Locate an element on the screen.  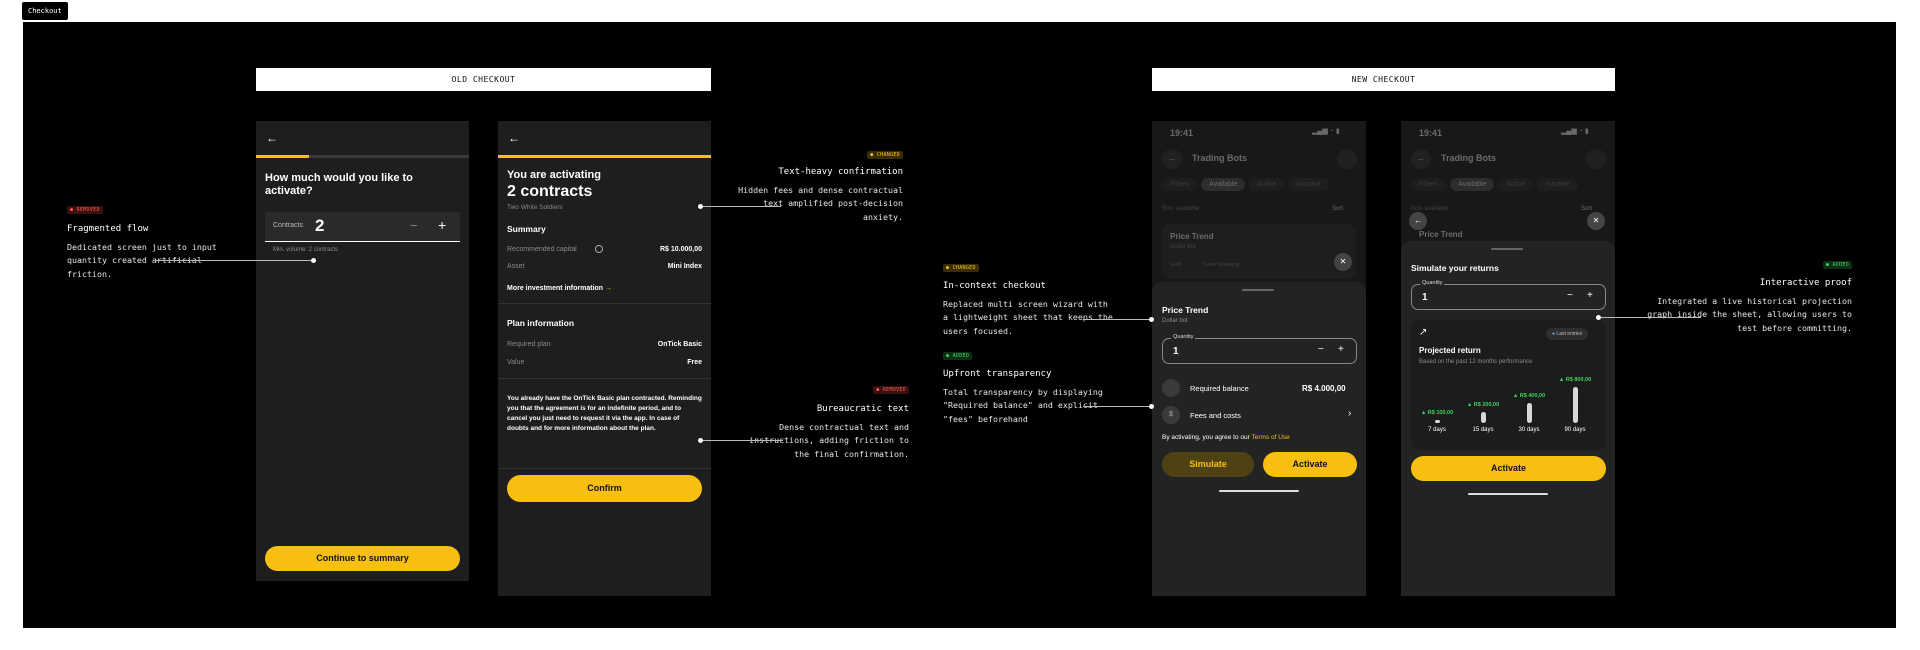
wallet-icon is located at coordinates (1171, 388).